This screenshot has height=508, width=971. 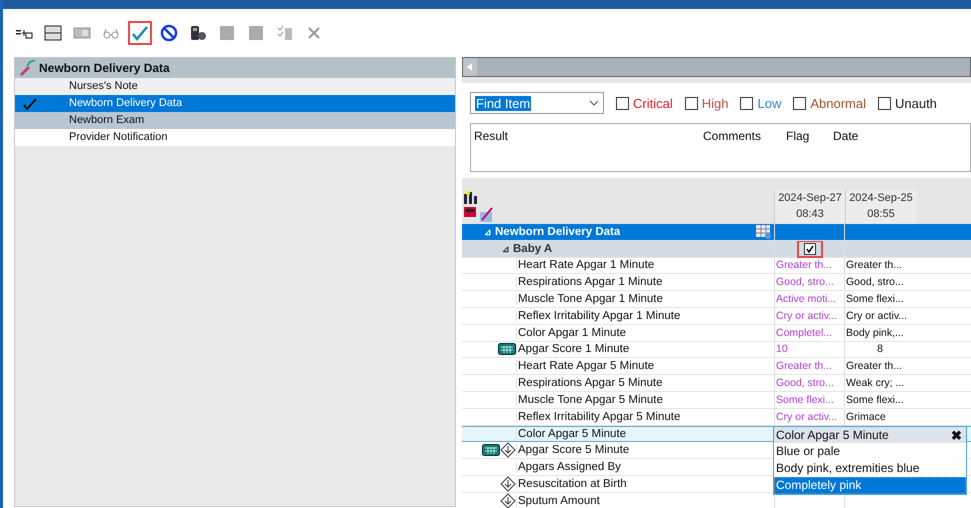 What do you see at coordinates (716, 249) in the screenshot?
I see `group-row: ⊿ Baby A` at bounding box center [716, 249].